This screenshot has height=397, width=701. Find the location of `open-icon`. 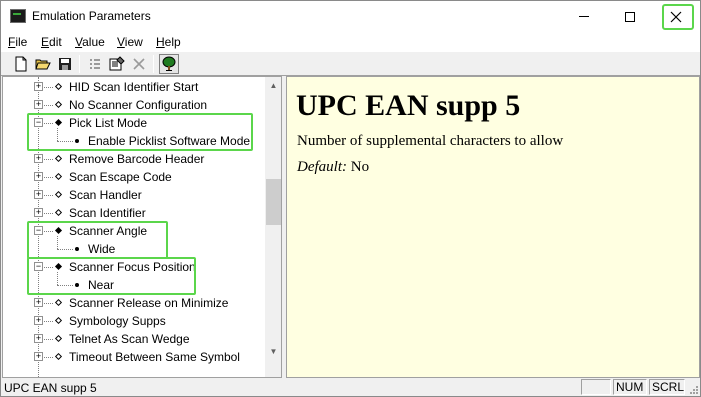

open-icon is located at coordinates (43, 64).